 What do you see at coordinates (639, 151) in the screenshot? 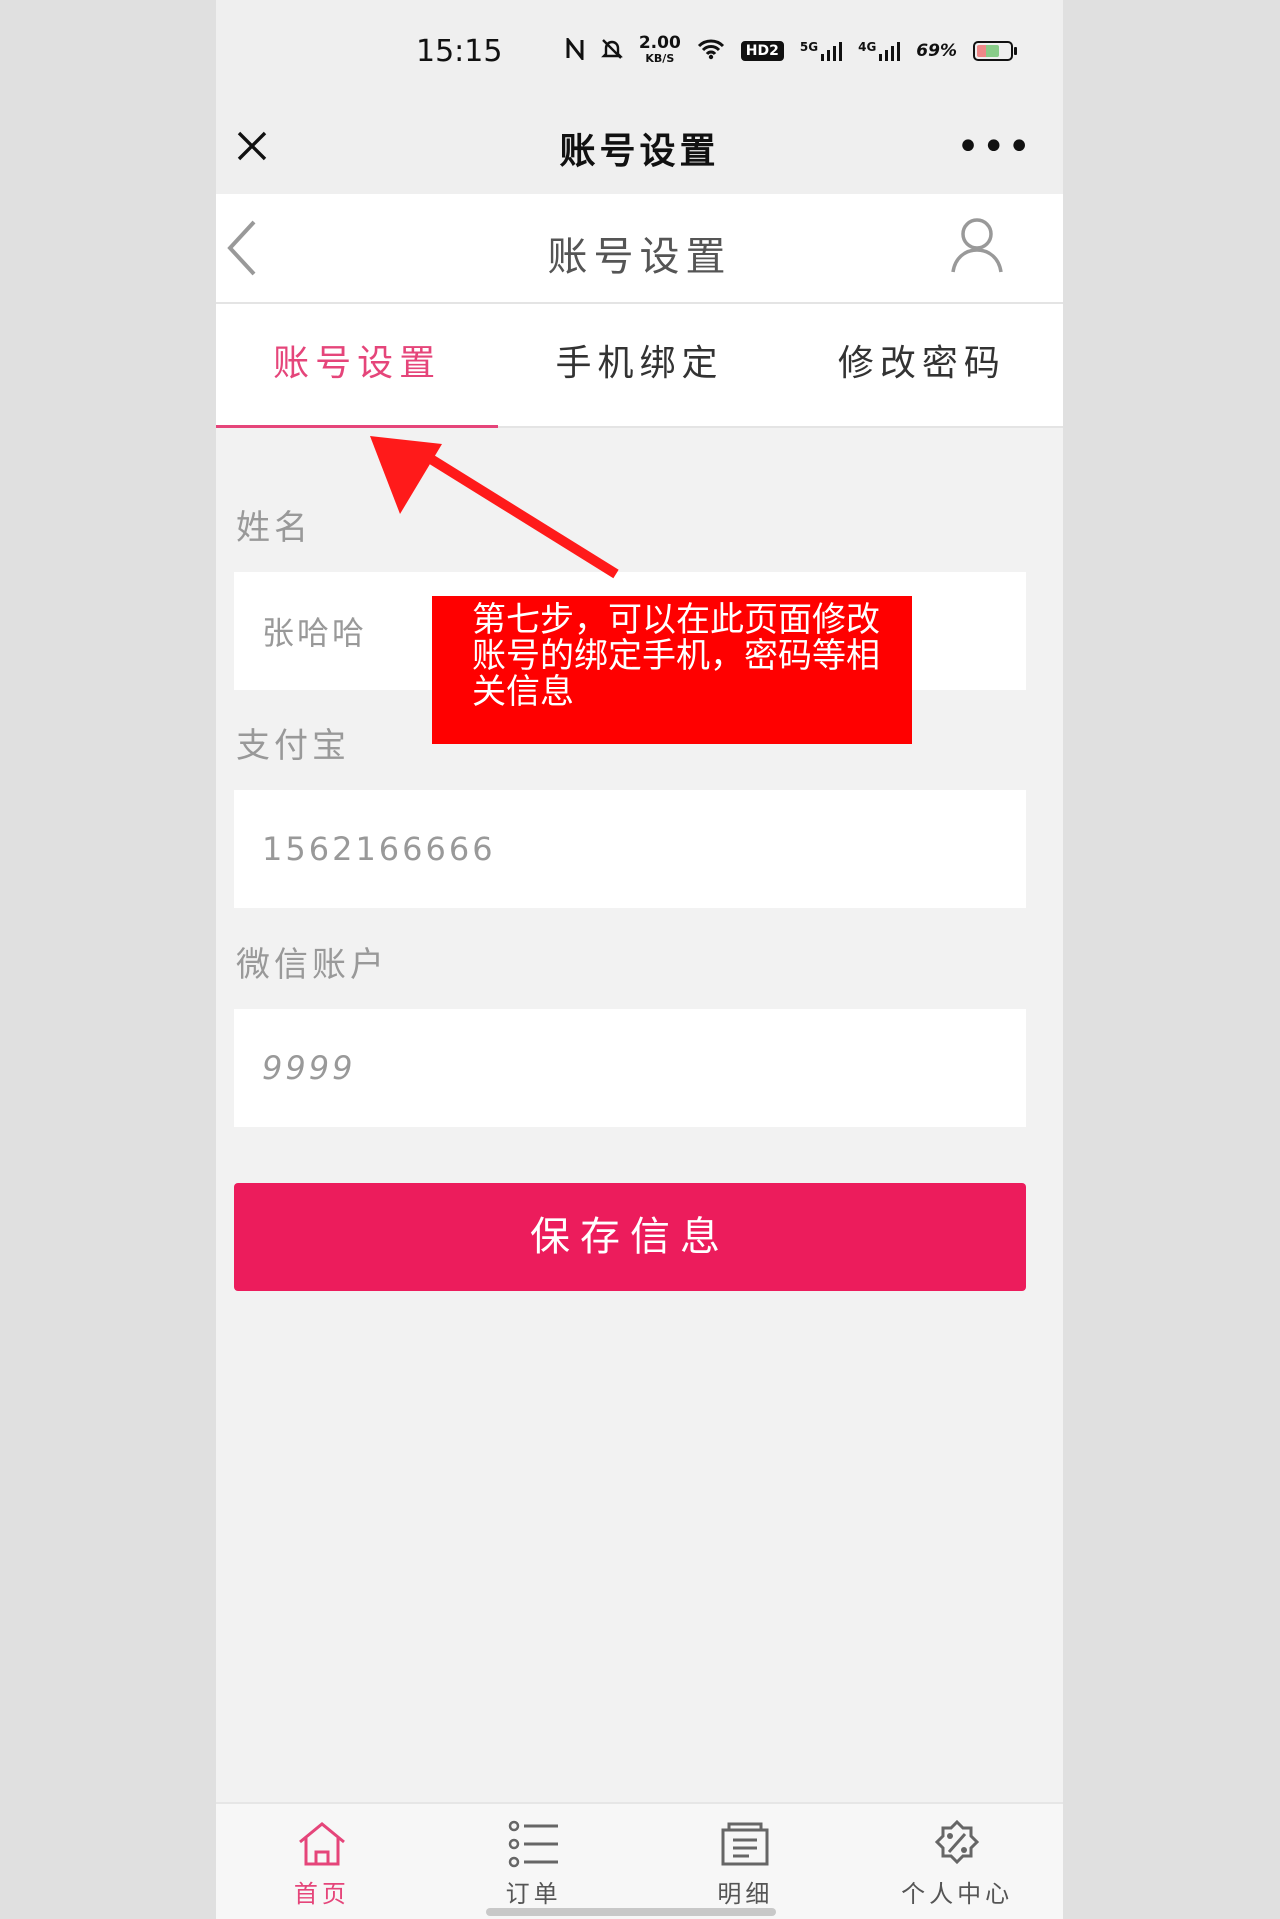
I see `wechat-page-title: 账号设置` at bounding box center [639, 151].